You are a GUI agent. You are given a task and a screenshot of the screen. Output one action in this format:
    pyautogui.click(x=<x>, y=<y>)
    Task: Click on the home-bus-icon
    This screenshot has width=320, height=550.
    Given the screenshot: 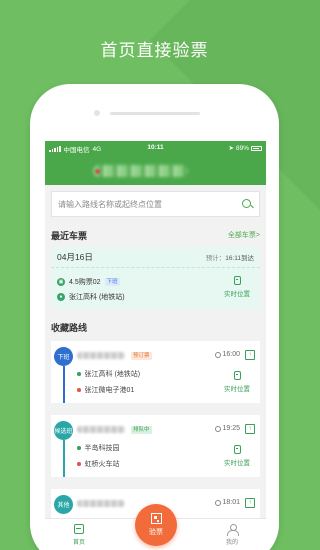 What is the action you would take?
    pyautogui.click(x=79, y=529)
    